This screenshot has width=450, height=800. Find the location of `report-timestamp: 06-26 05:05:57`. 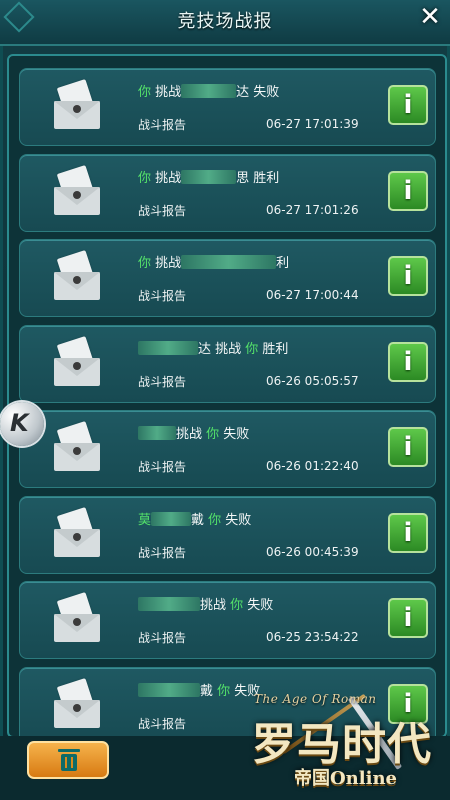

report-timestamp: 06-26 05:05:57 is located at coordinates (312, 380).